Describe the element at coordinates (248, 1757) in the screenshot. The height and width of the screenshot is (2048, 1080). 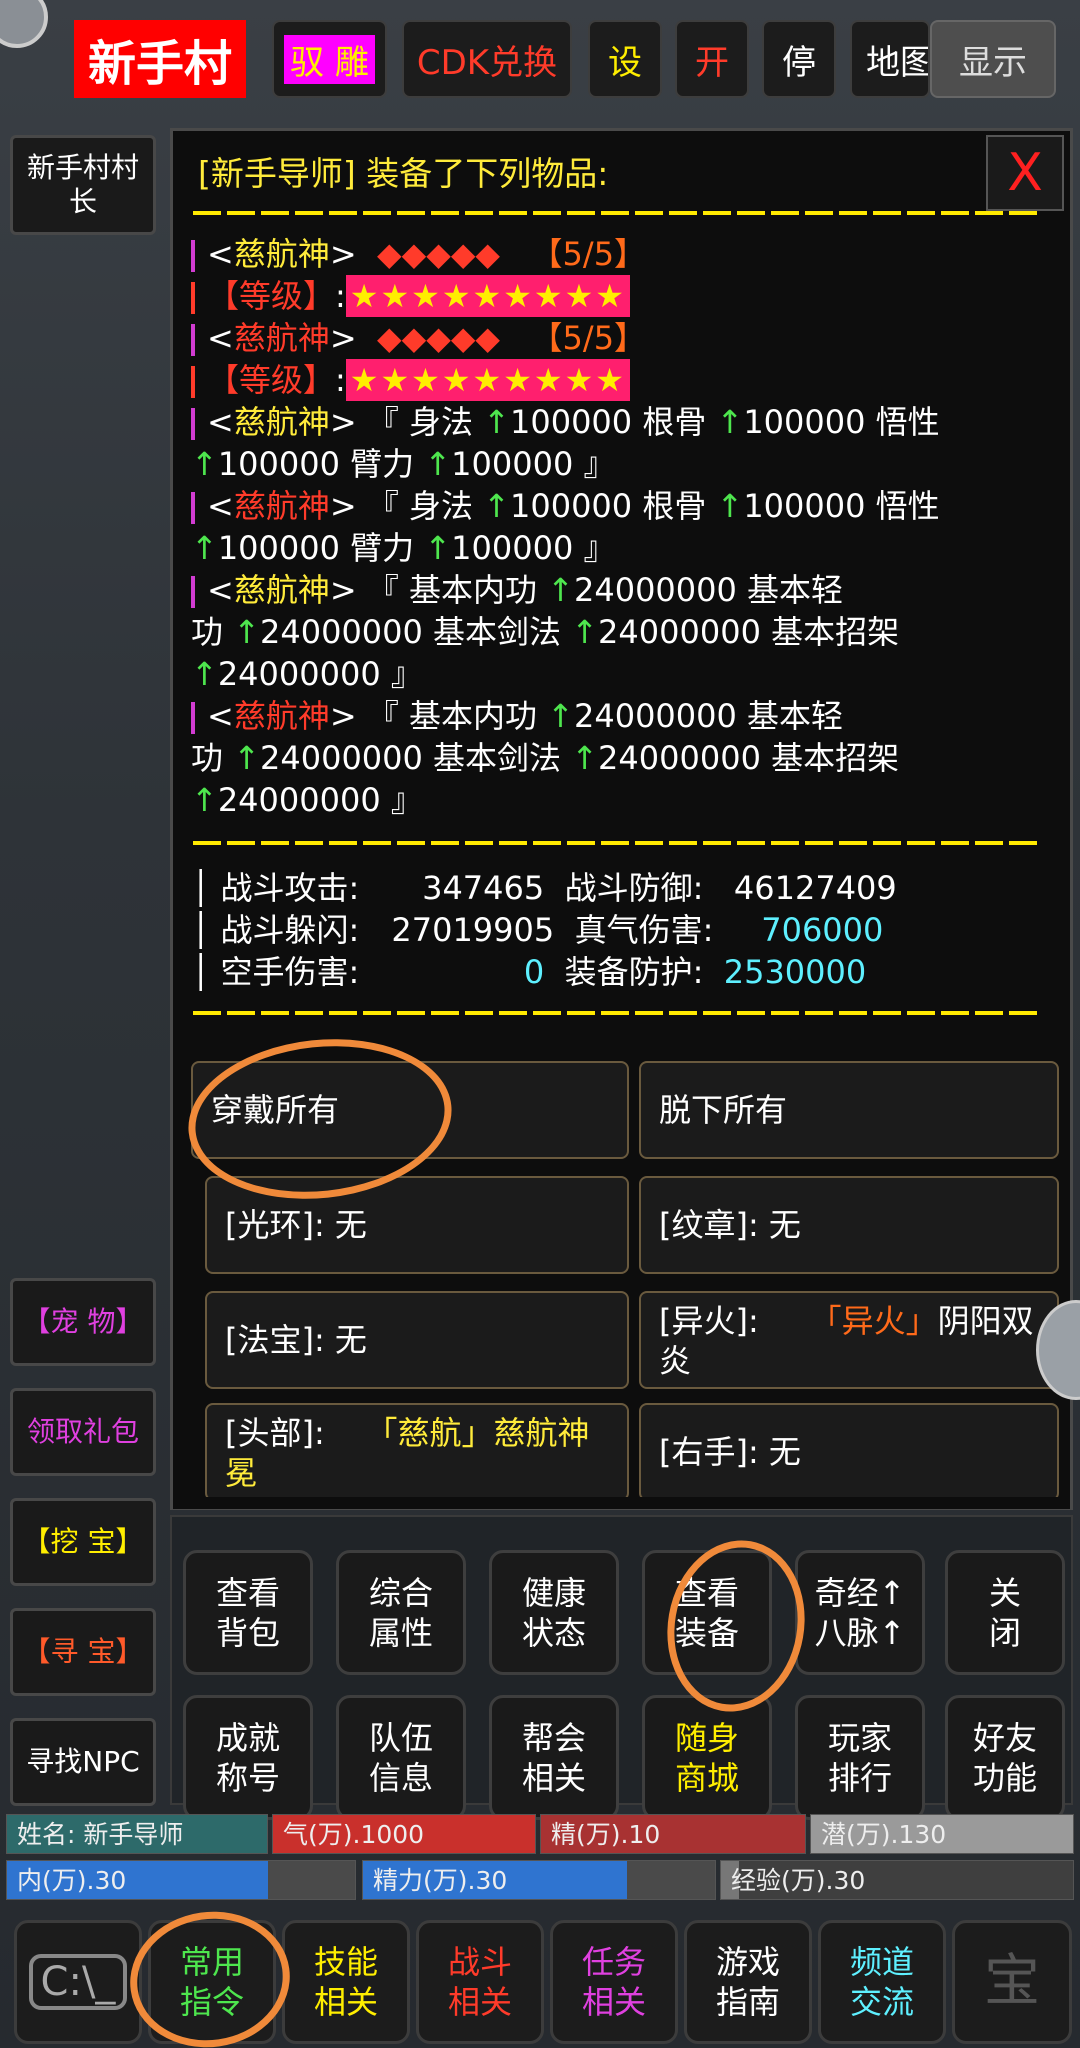
I see `cmd-achievements: 成就 称号` at that location.